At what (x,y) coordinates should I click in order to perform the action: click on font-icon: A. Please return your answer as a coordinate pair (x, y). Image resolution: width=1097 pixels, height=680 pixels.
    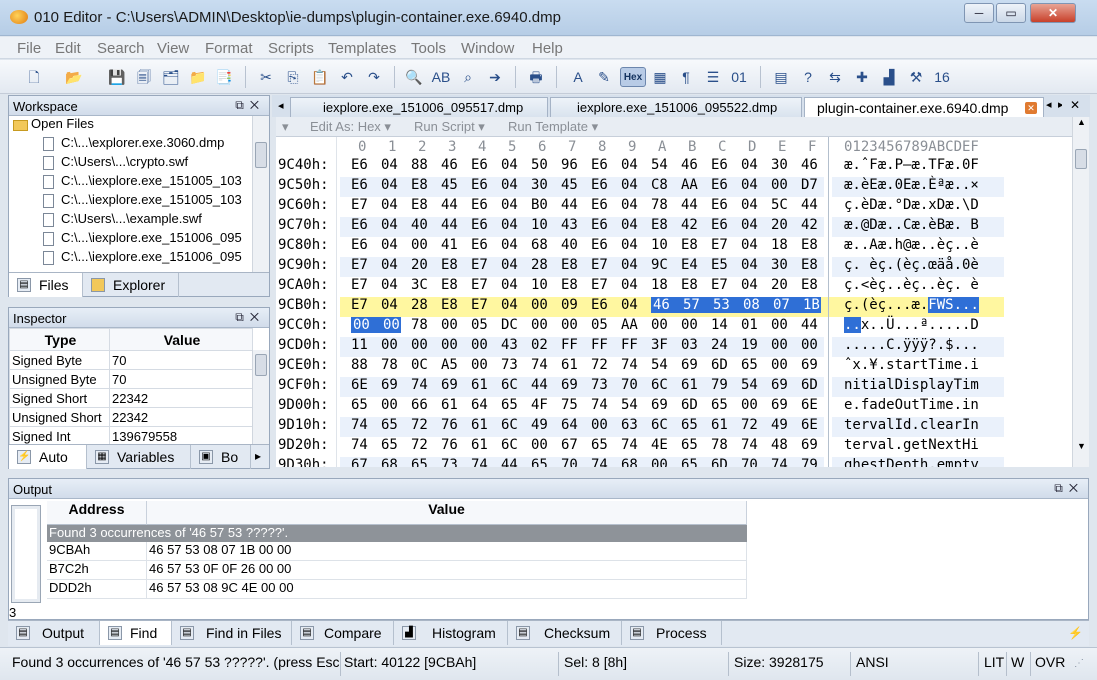
    Looking at the image, I should click on (578, 77).